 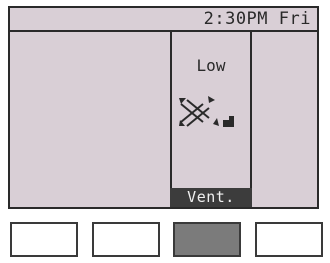 I want to click on status-header: 2:30PM Fri, so click(x=163, y=20).